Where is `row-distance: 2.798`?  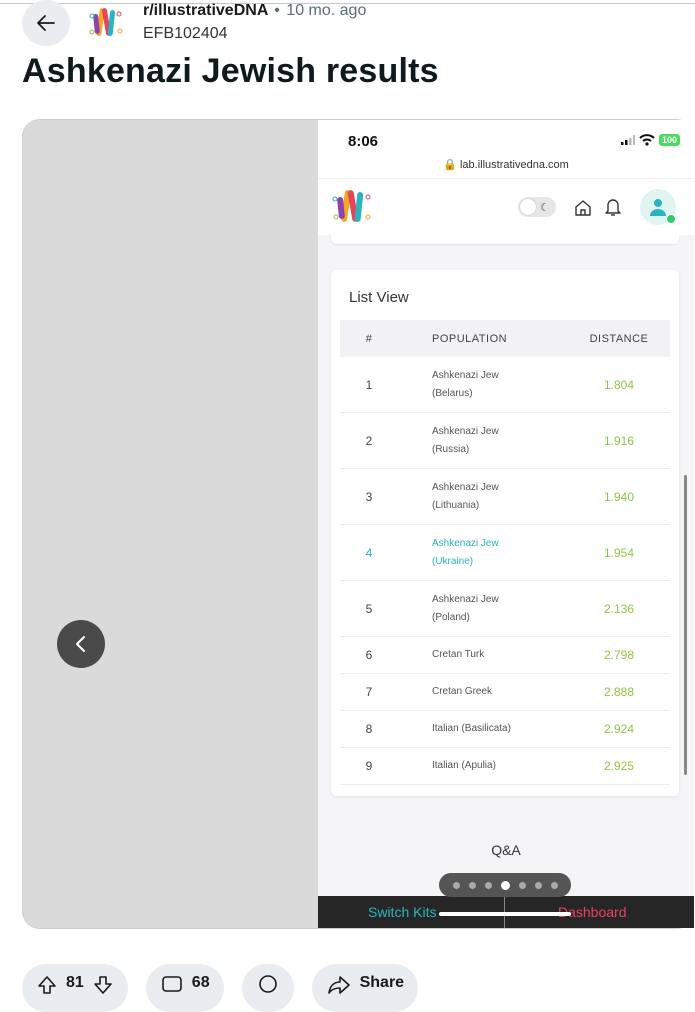
row-distance: 2.798 is located at coordinates (619, 655).